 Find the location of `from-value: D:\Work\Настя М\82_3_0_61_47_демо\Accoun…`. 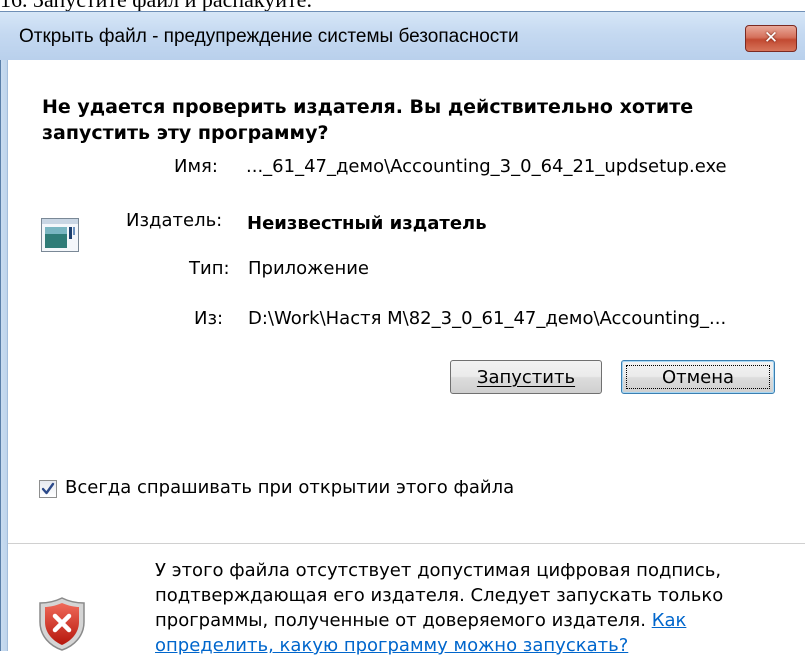

from-value: D:\Work\Настя М\82_3_0_61_47_демо\Accoun… is located at coordinates (487, 318).